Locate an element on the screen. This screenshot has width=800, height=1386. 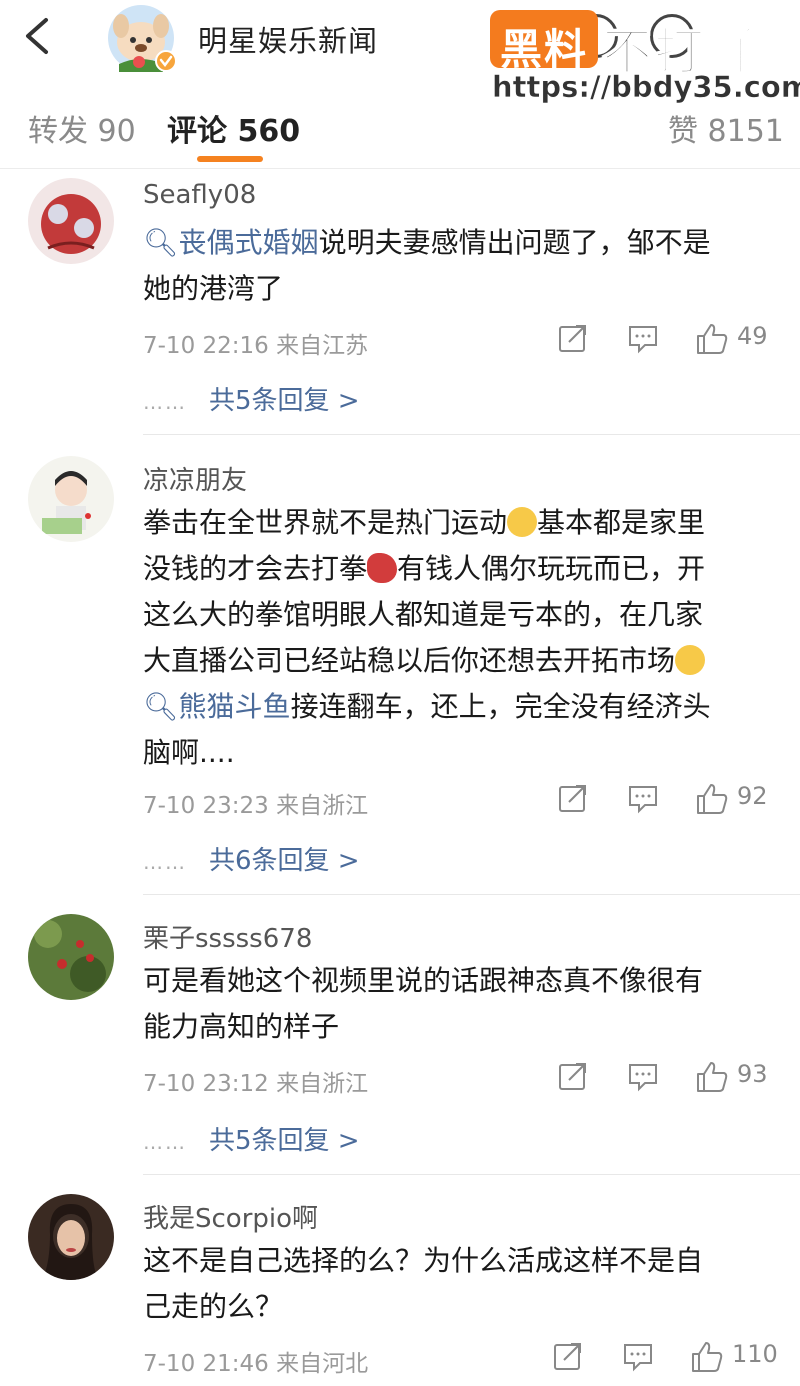
comment-meta: 7-10 22:16 来自江苏 is located at coordinates (256, 346).